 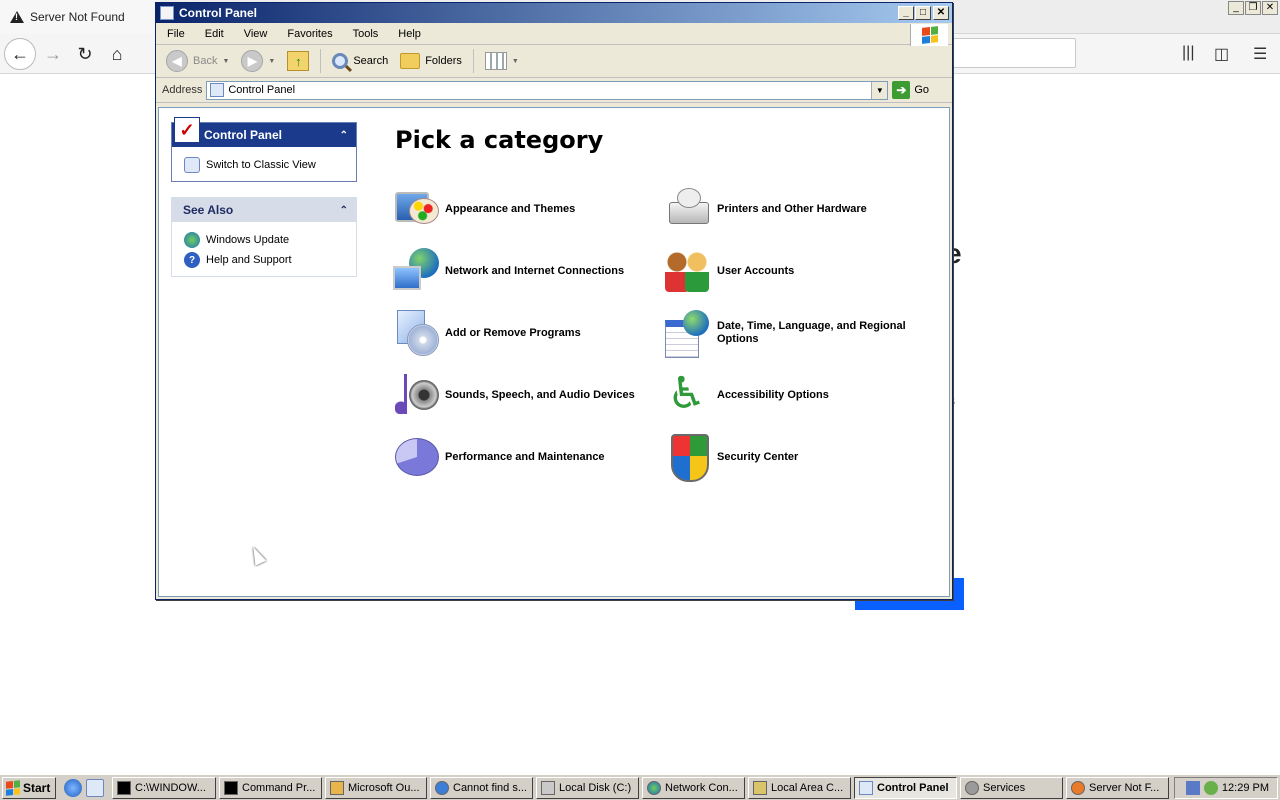 I want to click on taskbar-button-local-disk: Local Disk (C:), so click(x=587, y=787).